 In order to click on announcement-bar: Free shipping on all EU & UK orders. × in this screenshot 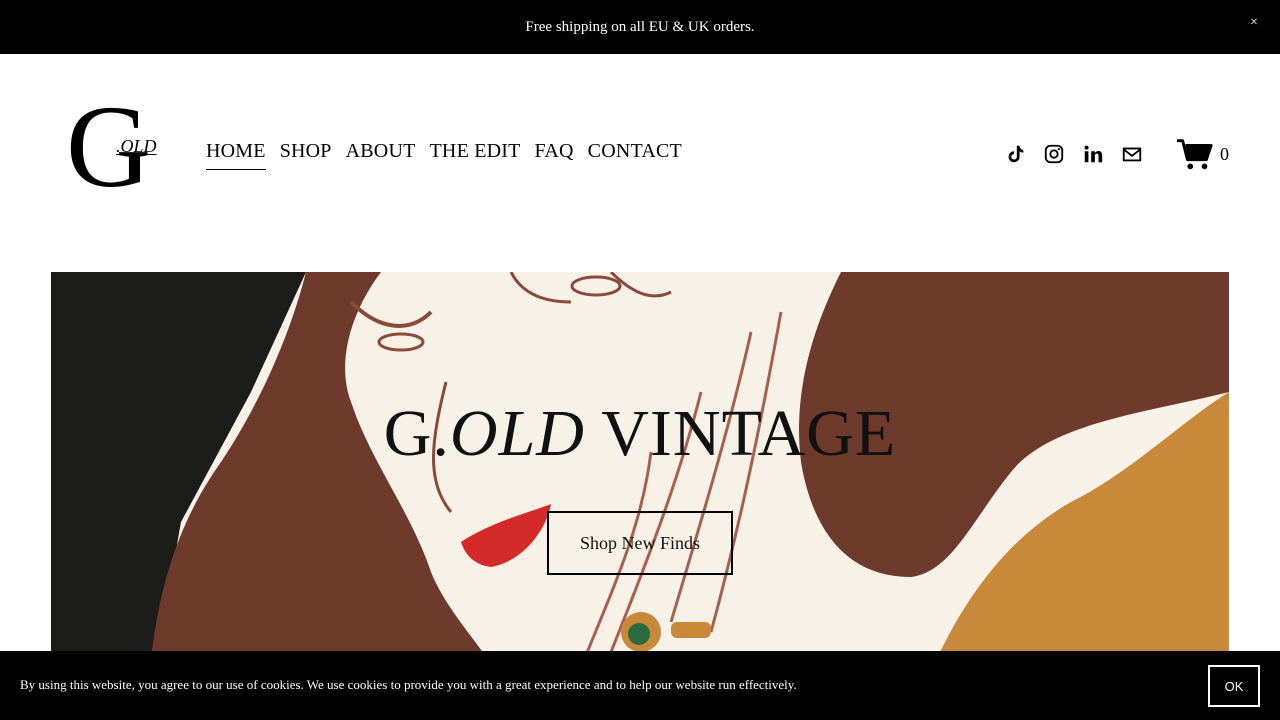, I will do `click(640, 27)`.